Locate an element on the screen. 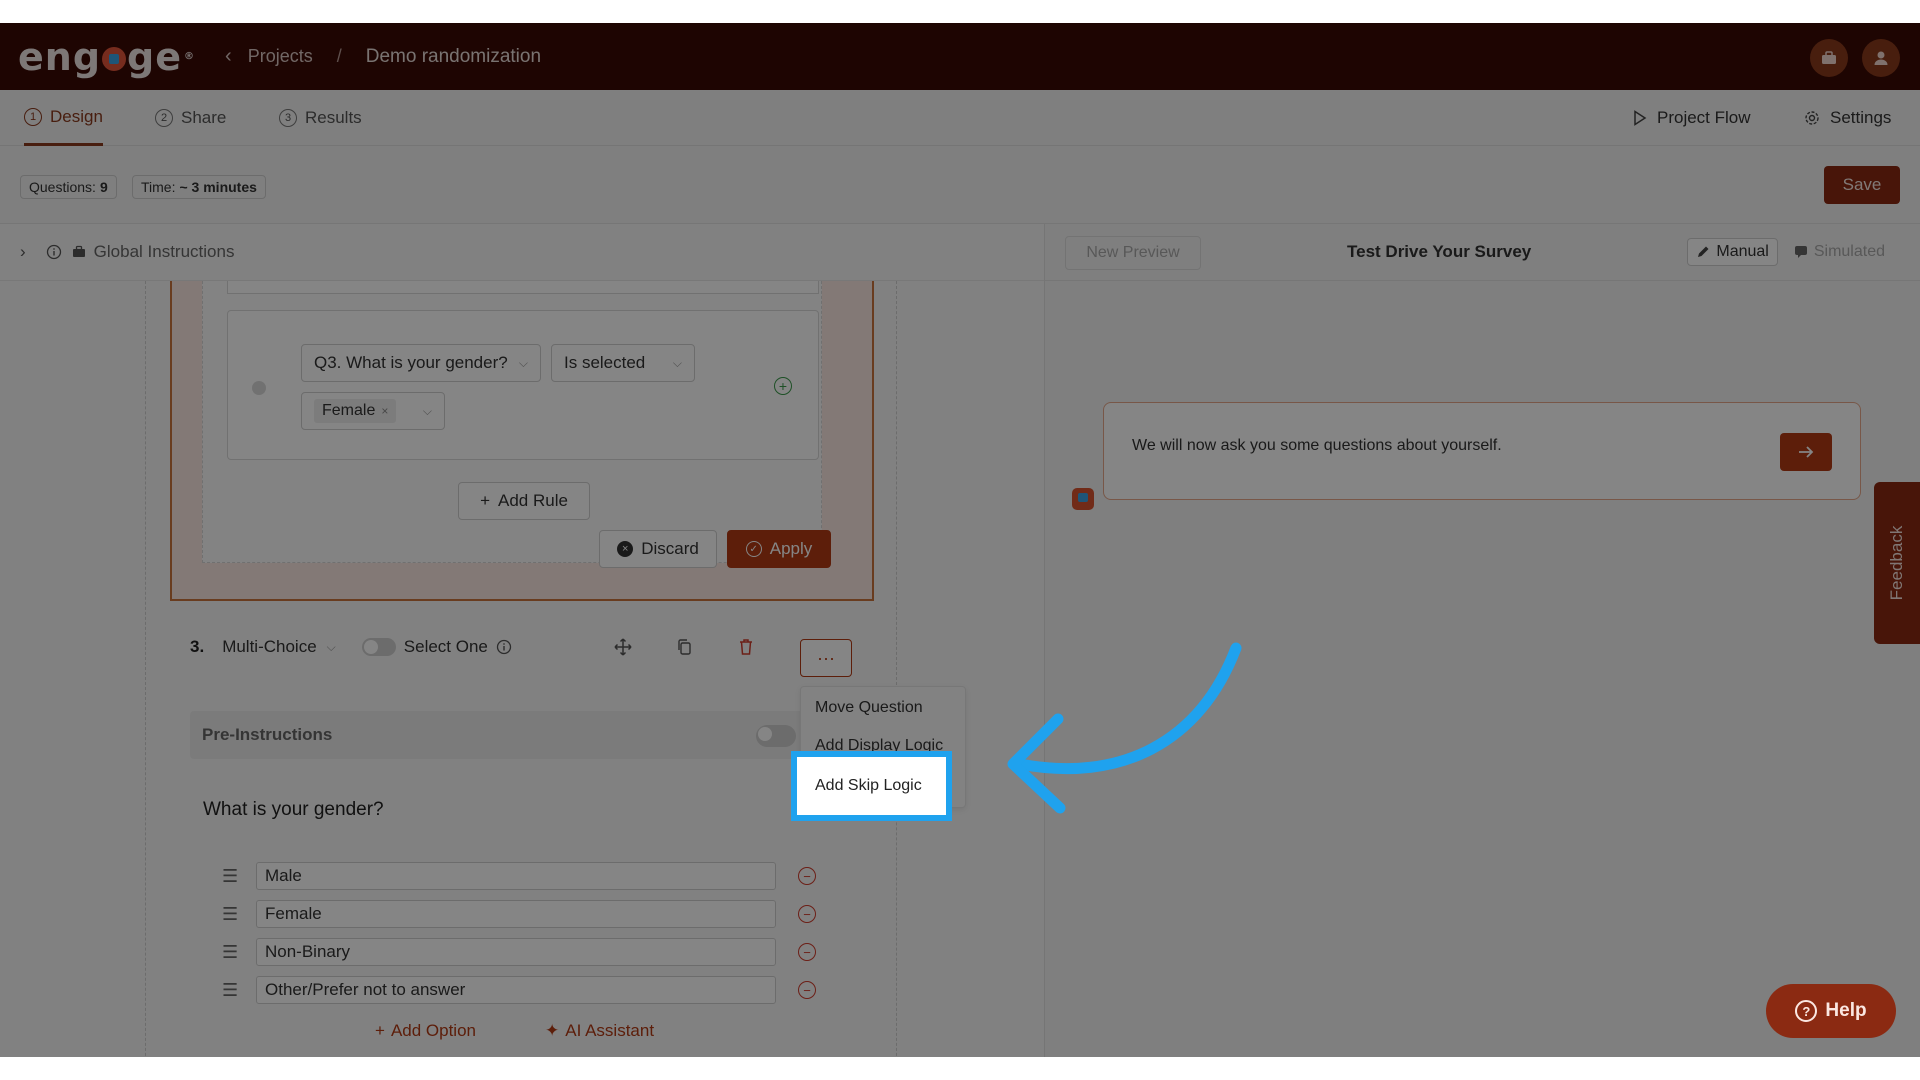 This screenshot has height=1080, width=1920. annotation-arrow is located at coordinates (1124, 728).